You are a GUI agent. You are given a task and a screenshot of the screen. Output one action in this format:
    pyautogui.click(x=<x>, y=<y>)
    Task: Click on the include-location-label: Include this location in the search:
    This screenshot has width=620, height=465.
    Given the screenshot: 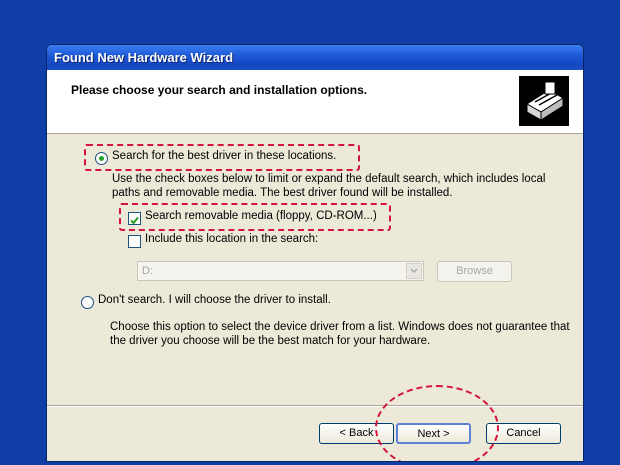 What is the action you would take?
    pyautogui.click(x=231, y=239)
    